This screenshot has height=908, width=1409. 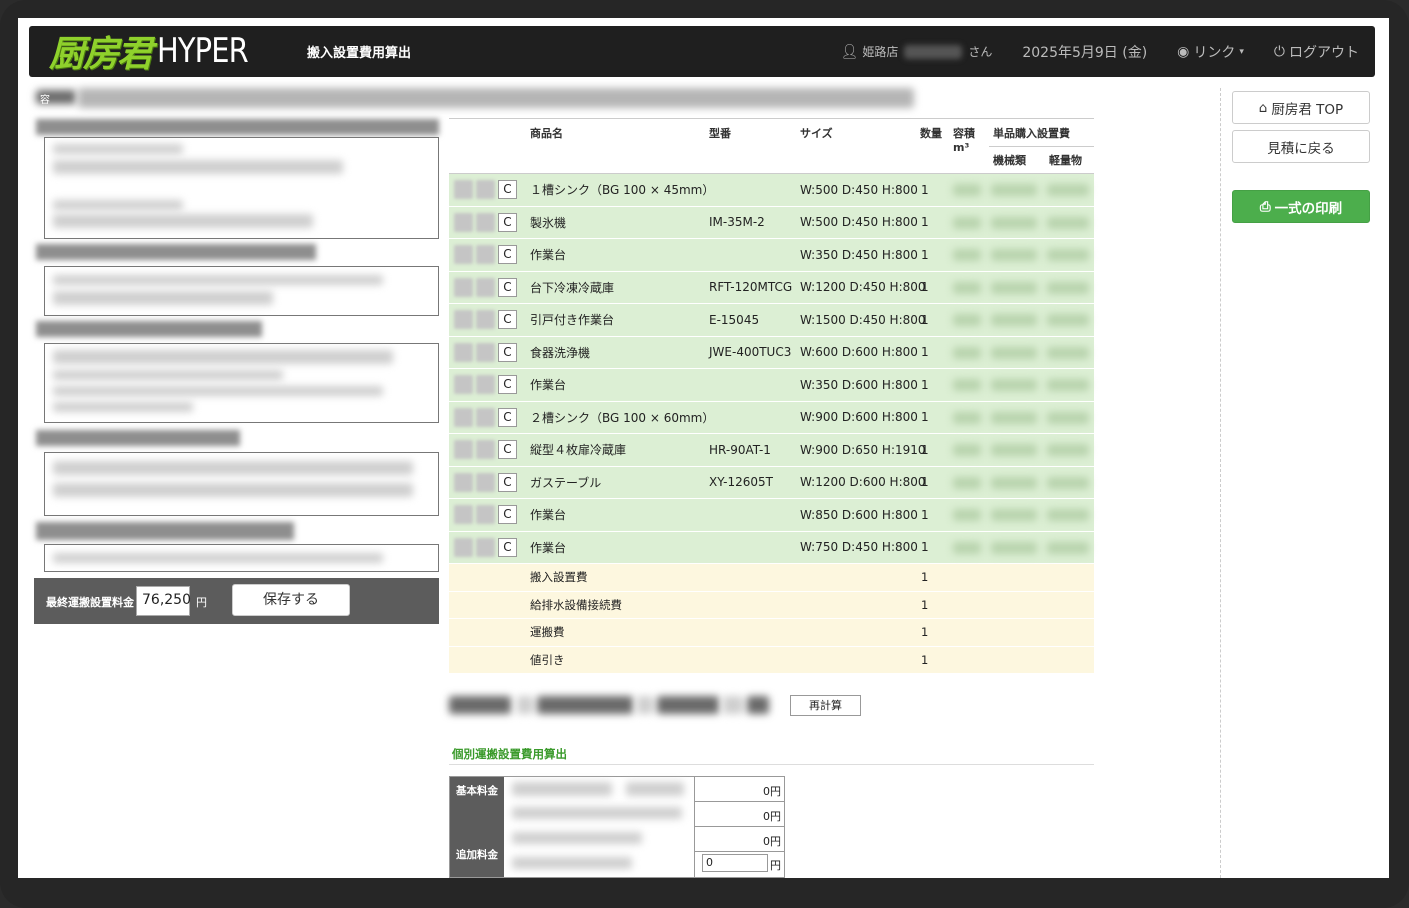 I want to click on back-to-estimate-button: 見積に戻る, so click(x=1301, y=146).